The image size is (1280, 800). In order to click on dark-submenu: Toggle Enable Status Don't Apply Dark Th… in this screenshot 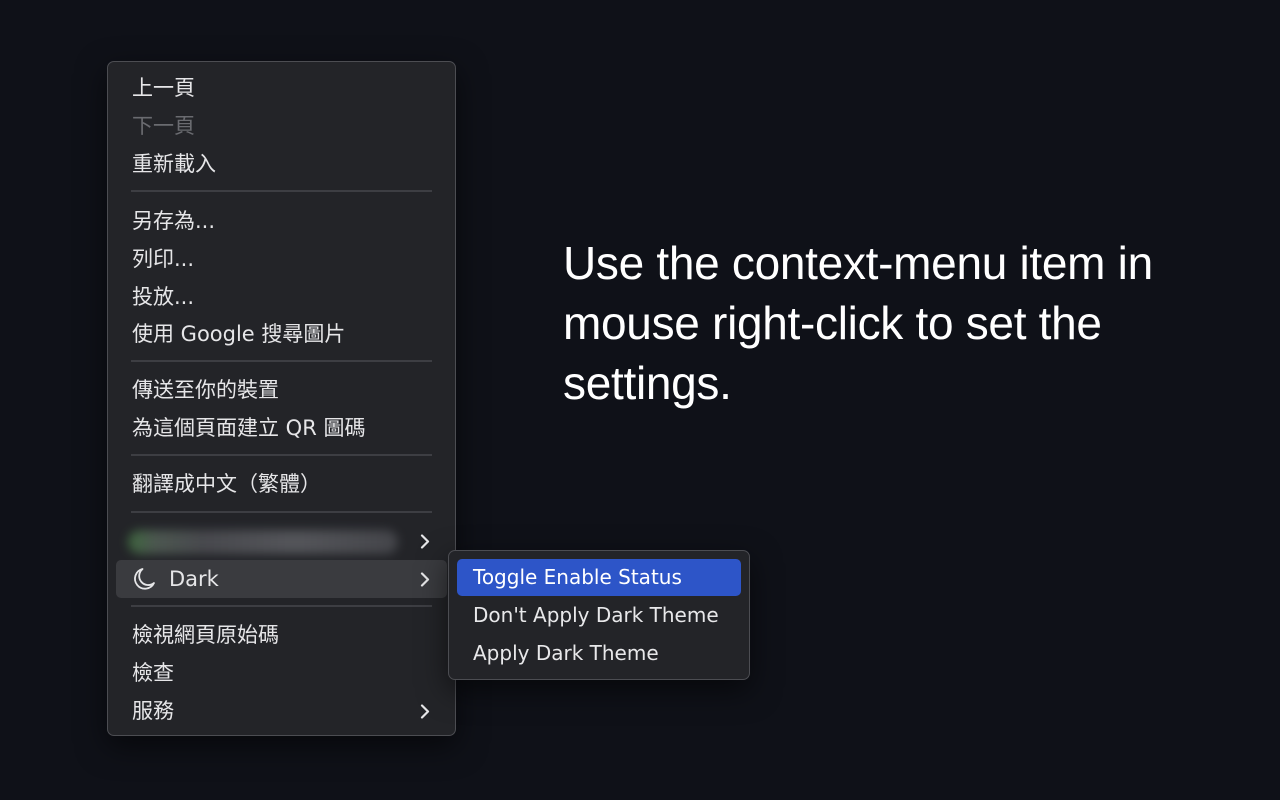, I will do `click(599, 615)`.